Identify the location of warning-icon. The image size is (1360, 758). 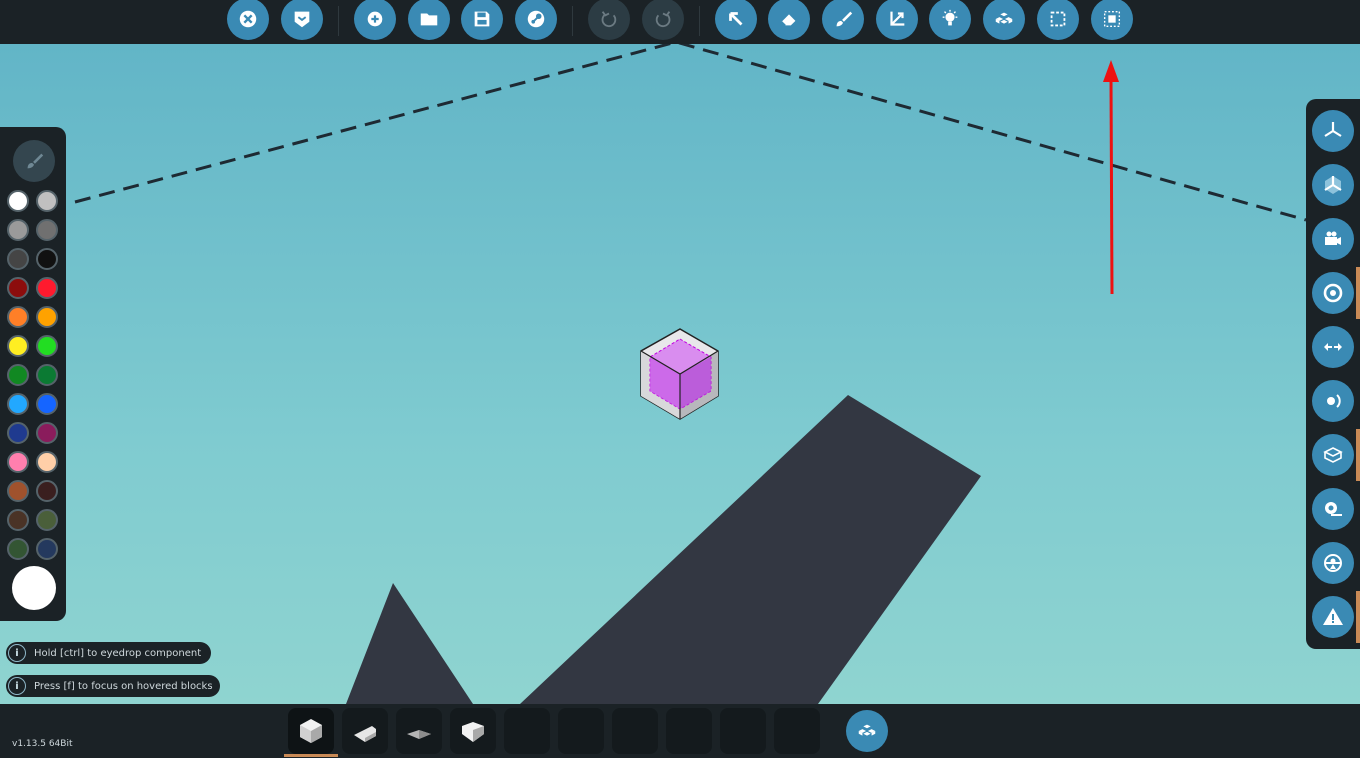
(1333, 616).